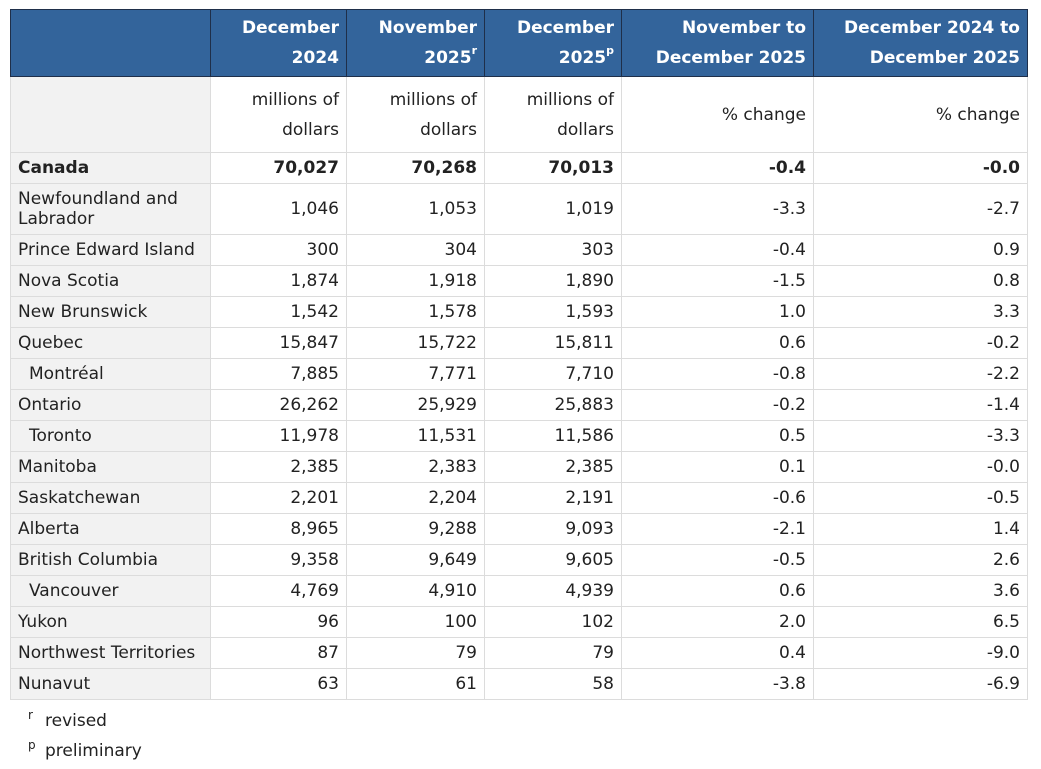  Describe the element at coordinates (278, 405) in the screenshot. I see `row-value: 26,262` at that location.